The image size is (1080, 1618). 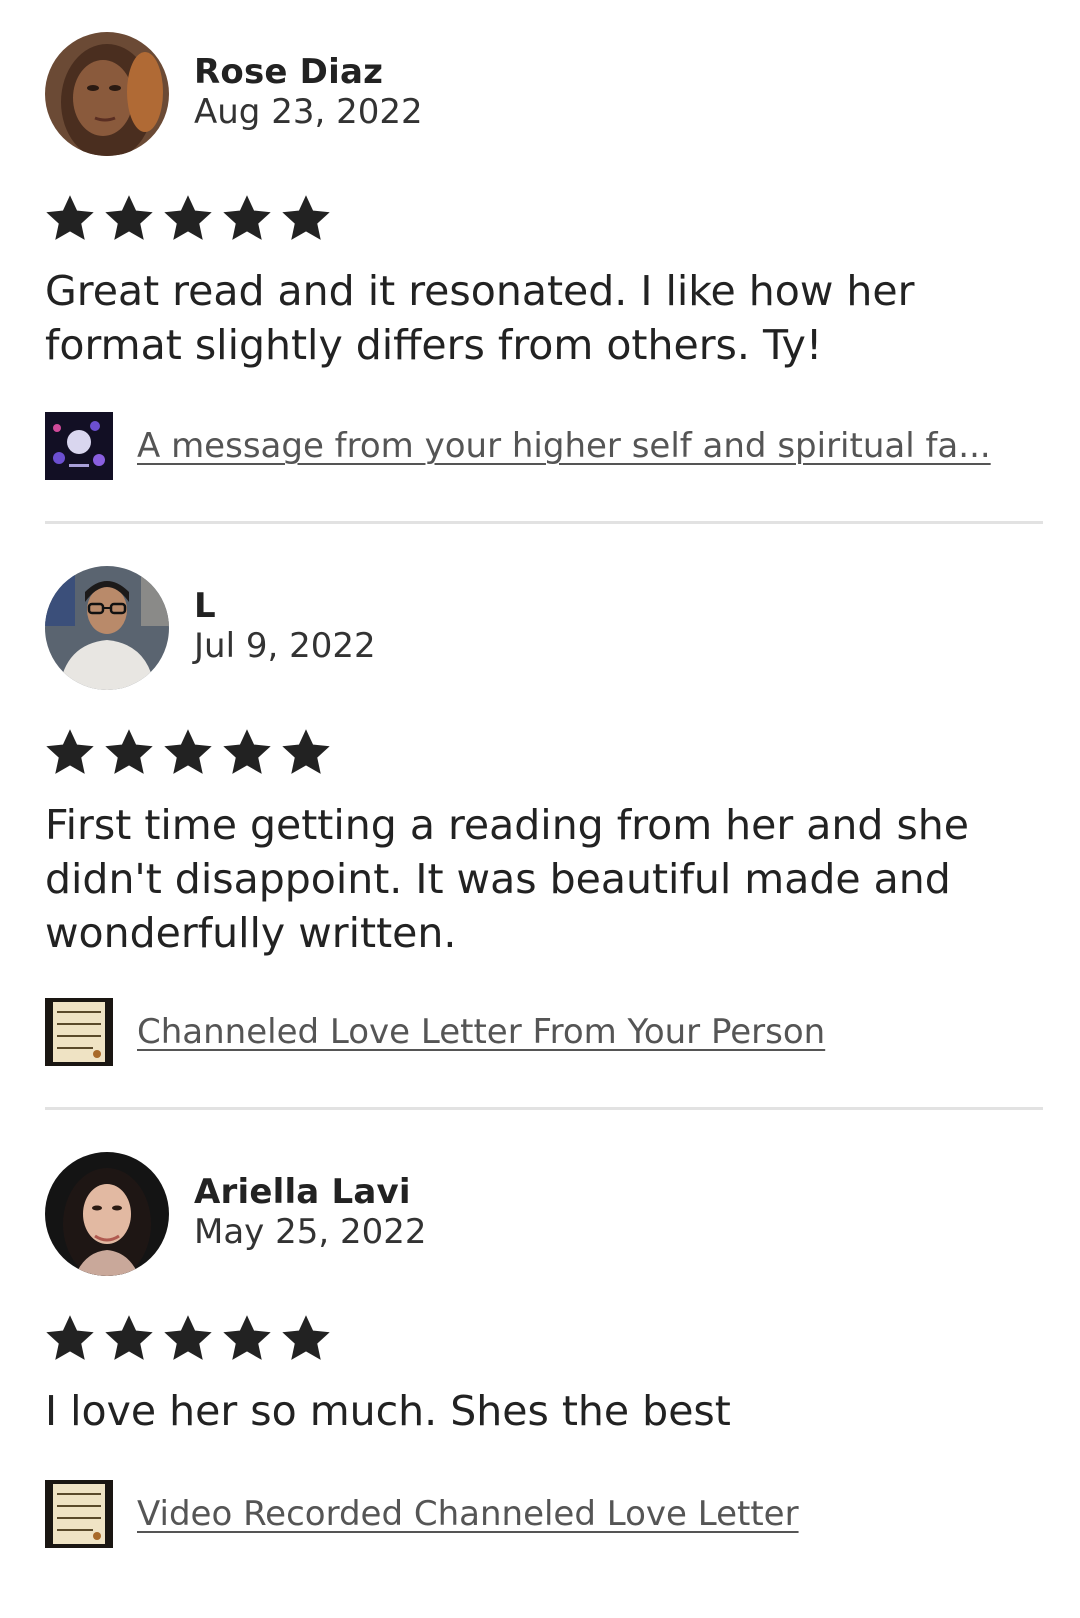 I want to click on reviewer-name: Rose Diaz, so click(x=288, y=72).